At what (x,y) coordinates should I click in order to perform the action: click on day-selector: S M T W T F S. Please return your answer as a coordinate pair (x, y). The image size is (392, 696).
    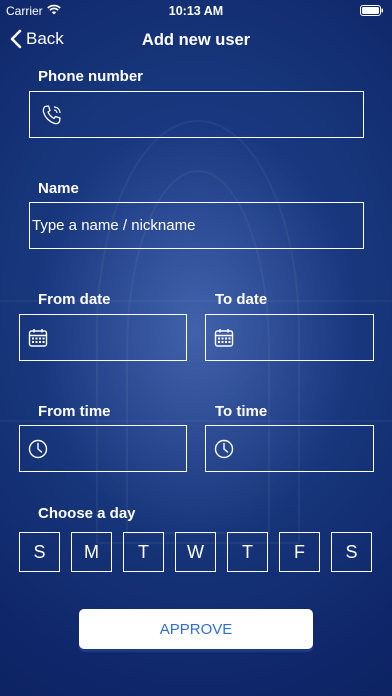
    Looking at the image, I should click on (197, 552).